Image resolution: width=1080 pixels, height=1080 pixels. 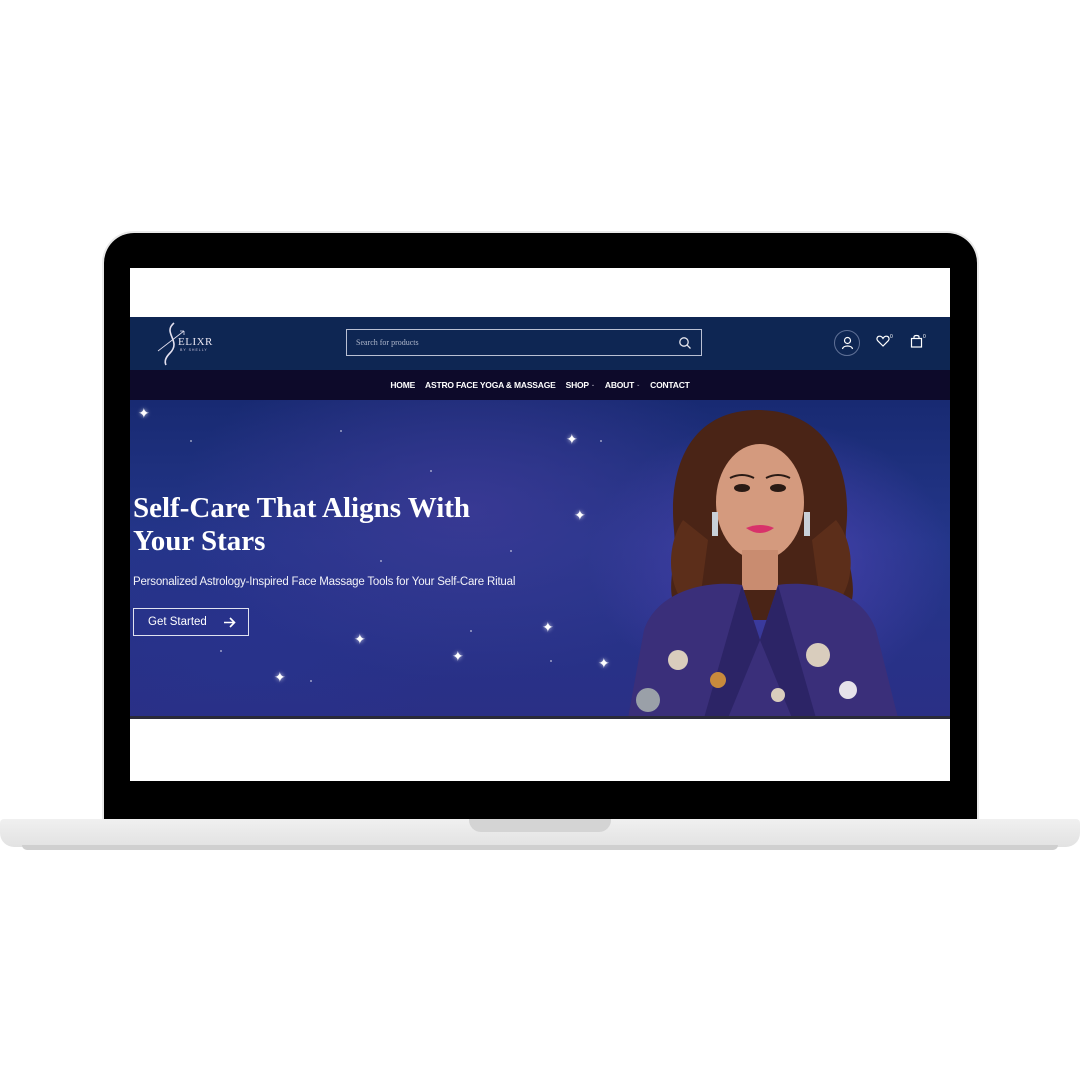 What do you see at coordinates (343, 525) in the screenshot?
I see `hero-title: Self-Care That Aligns With Your Stars` at bounding box center [343, 525].